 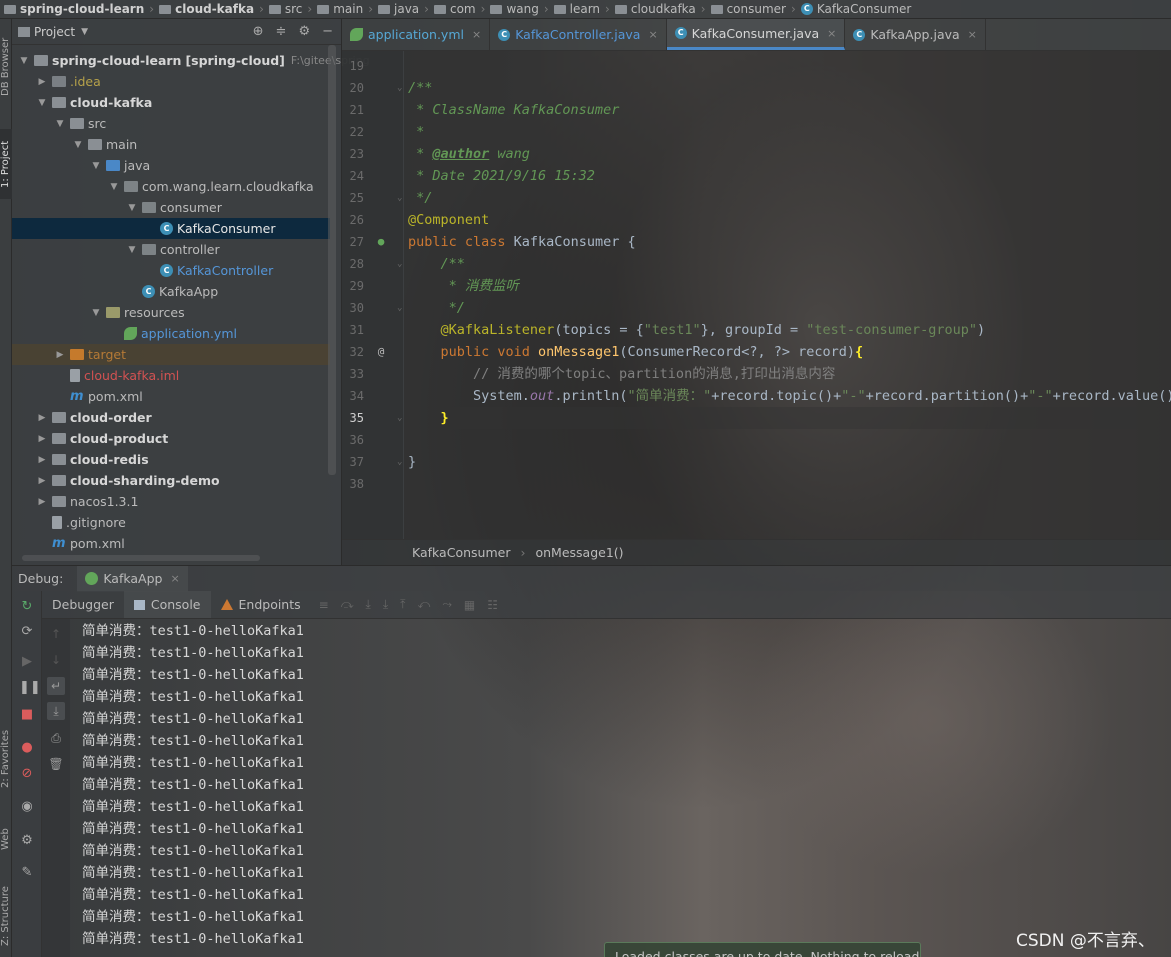 What do you see at coordinates (56, 660) in the screenshot?
I see `down-arrow-icon: ↓` at bounding box center [56, 660].